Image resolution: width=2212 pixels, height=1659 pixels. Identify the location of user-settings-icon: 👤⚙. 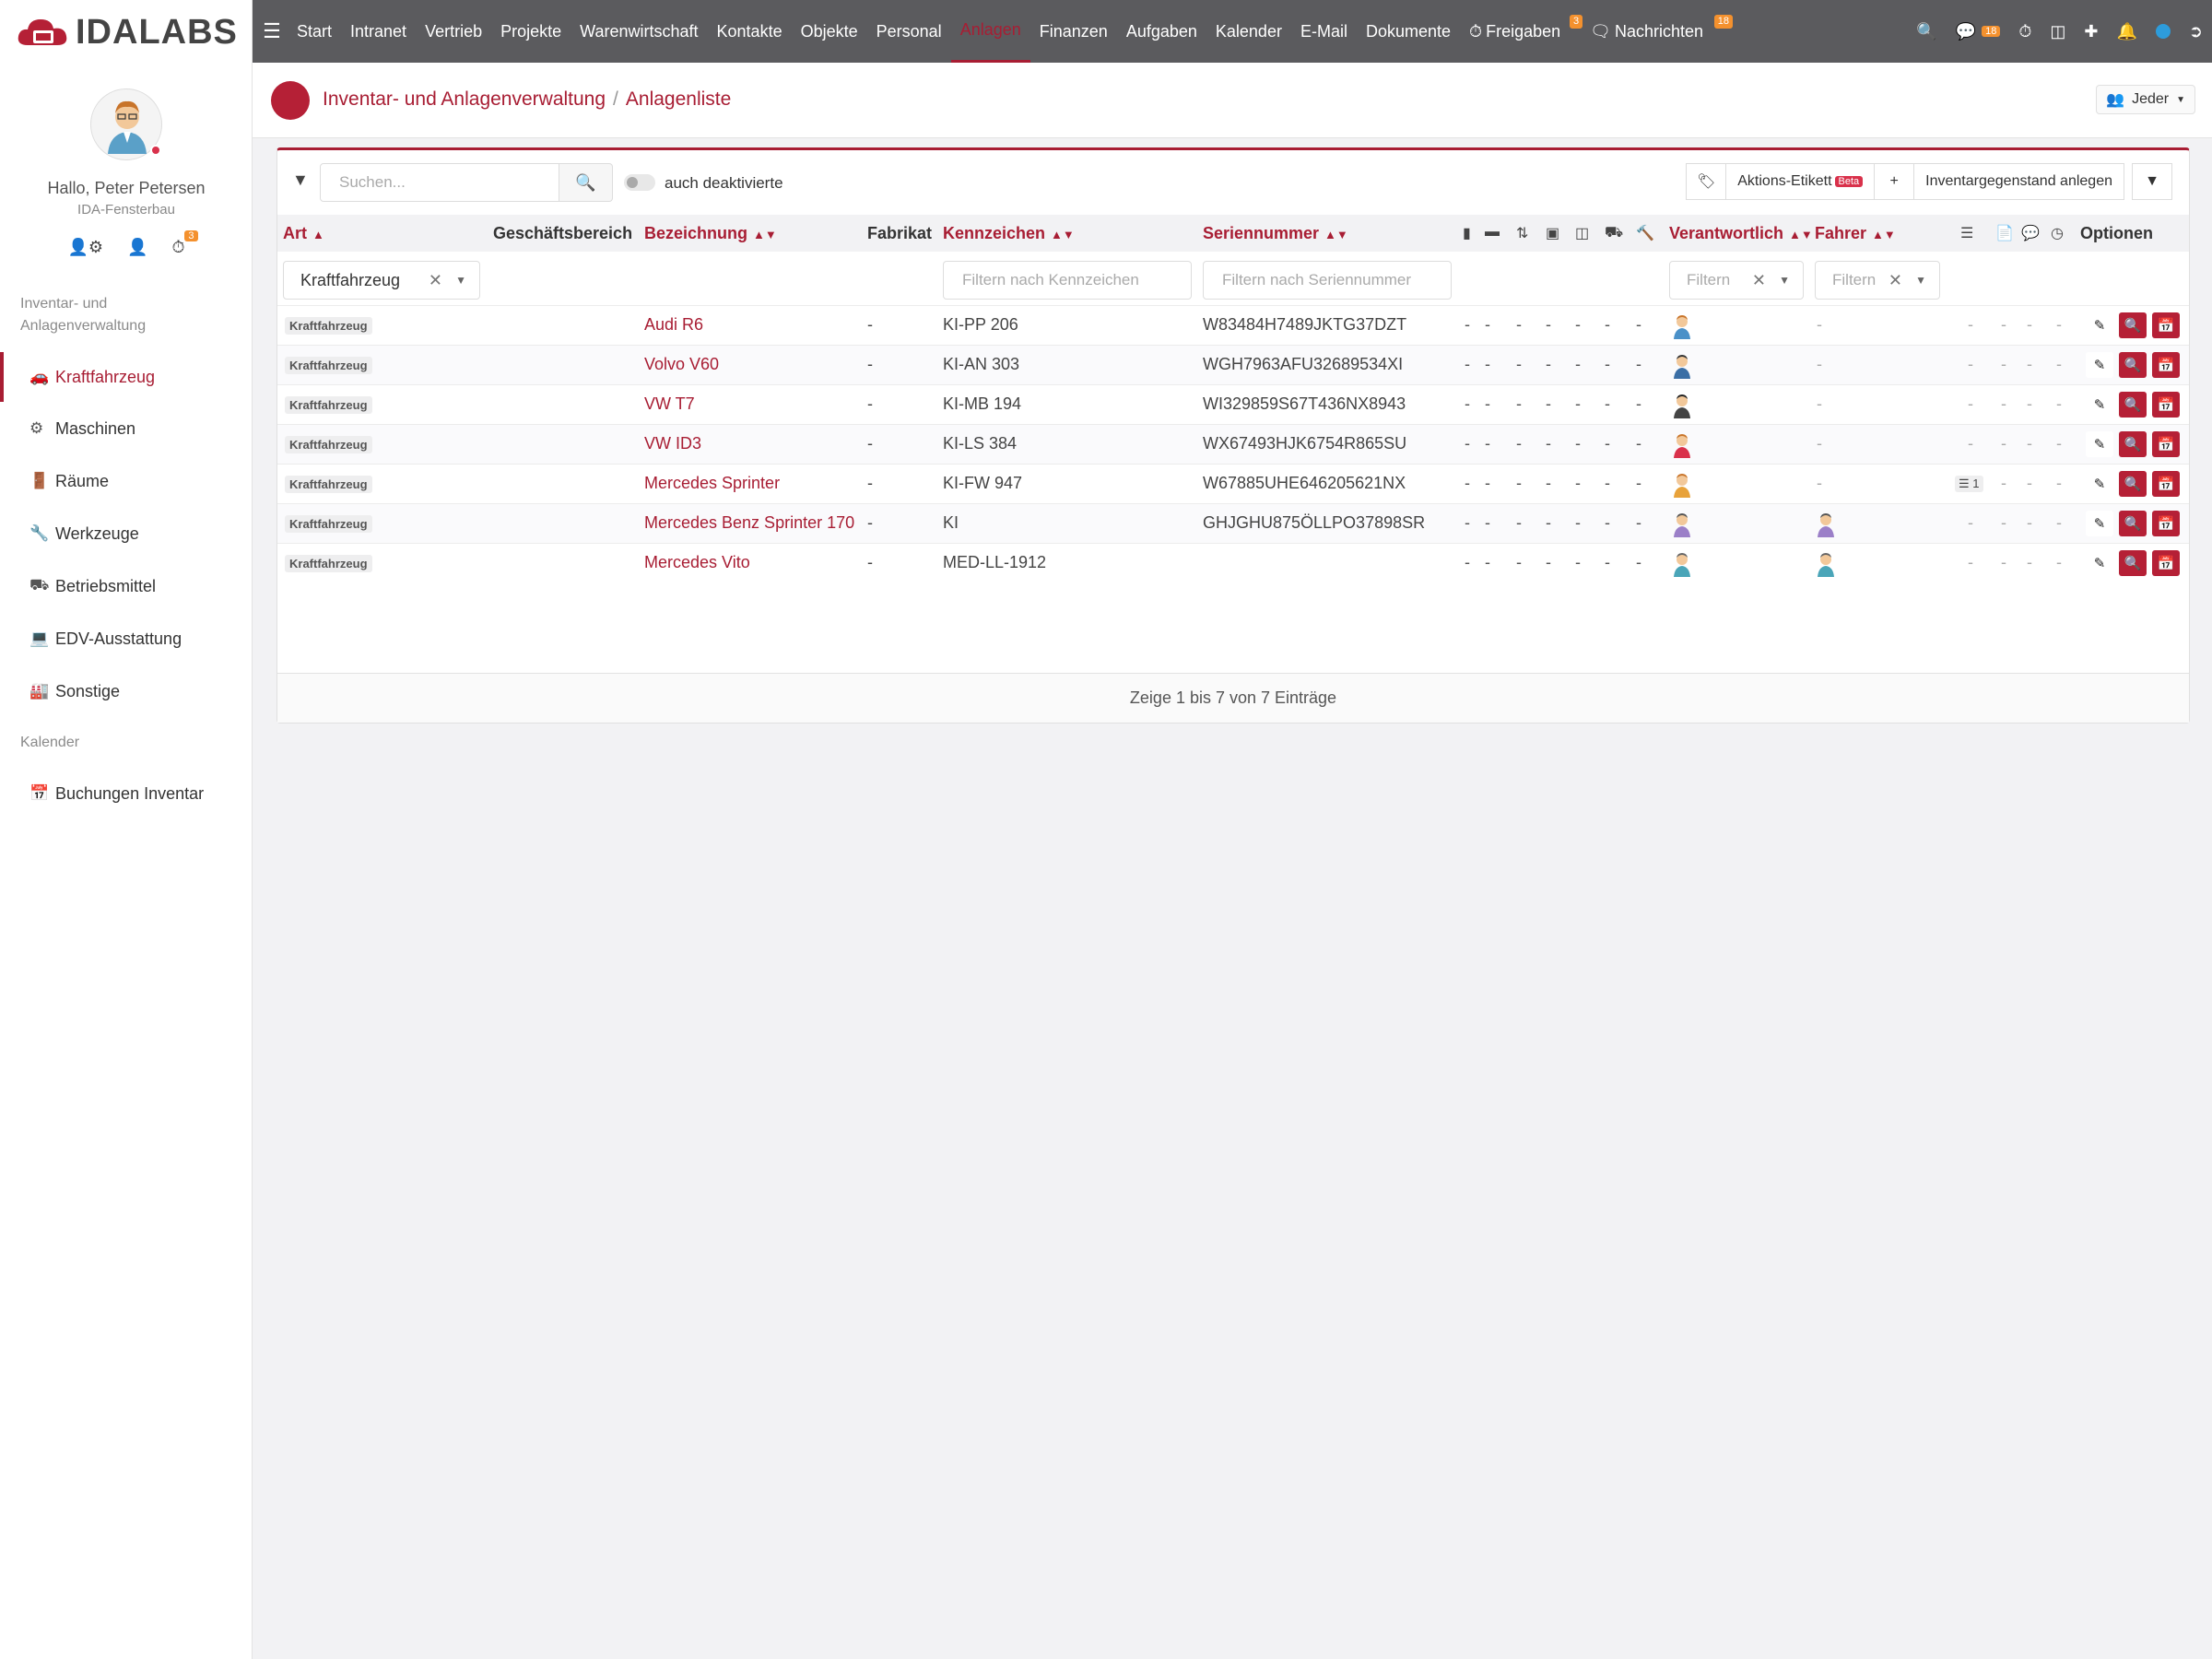
(85, 247).